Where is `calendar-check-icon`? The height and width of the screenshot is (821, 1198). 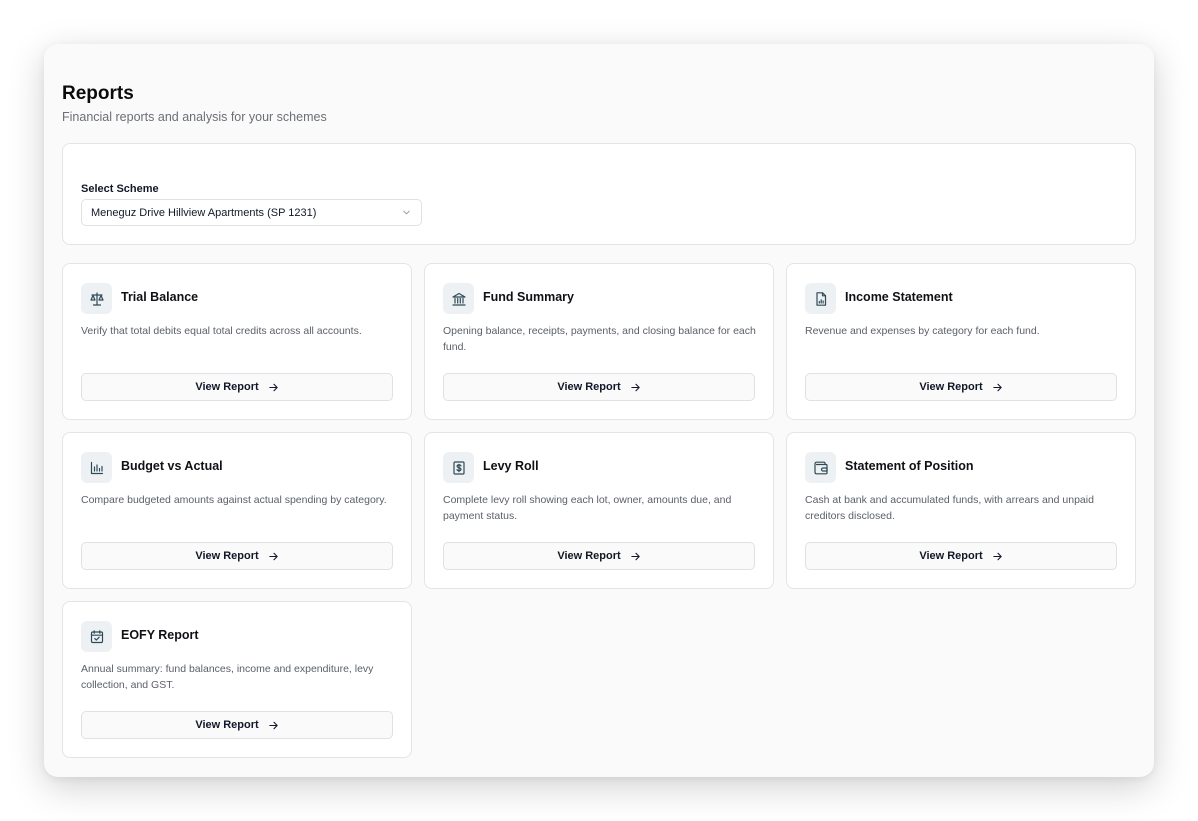
calendar-check-icon is located at coordinates (96, 636).